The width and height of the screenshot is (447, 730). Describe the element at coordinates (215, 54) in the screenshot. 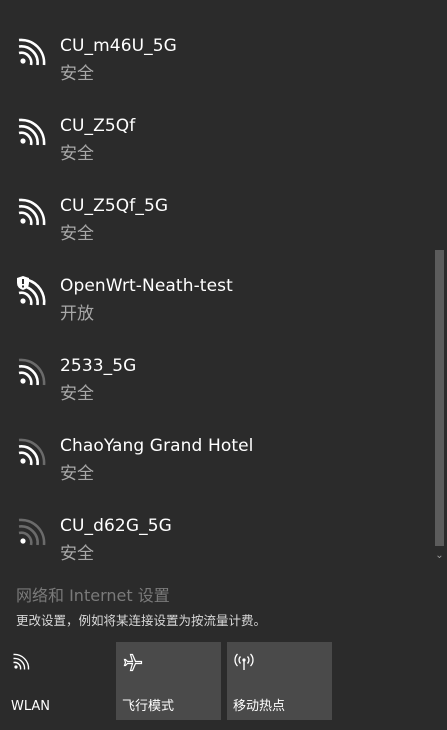

I see `network-item: CU_m46U_5G 安全` at that location.